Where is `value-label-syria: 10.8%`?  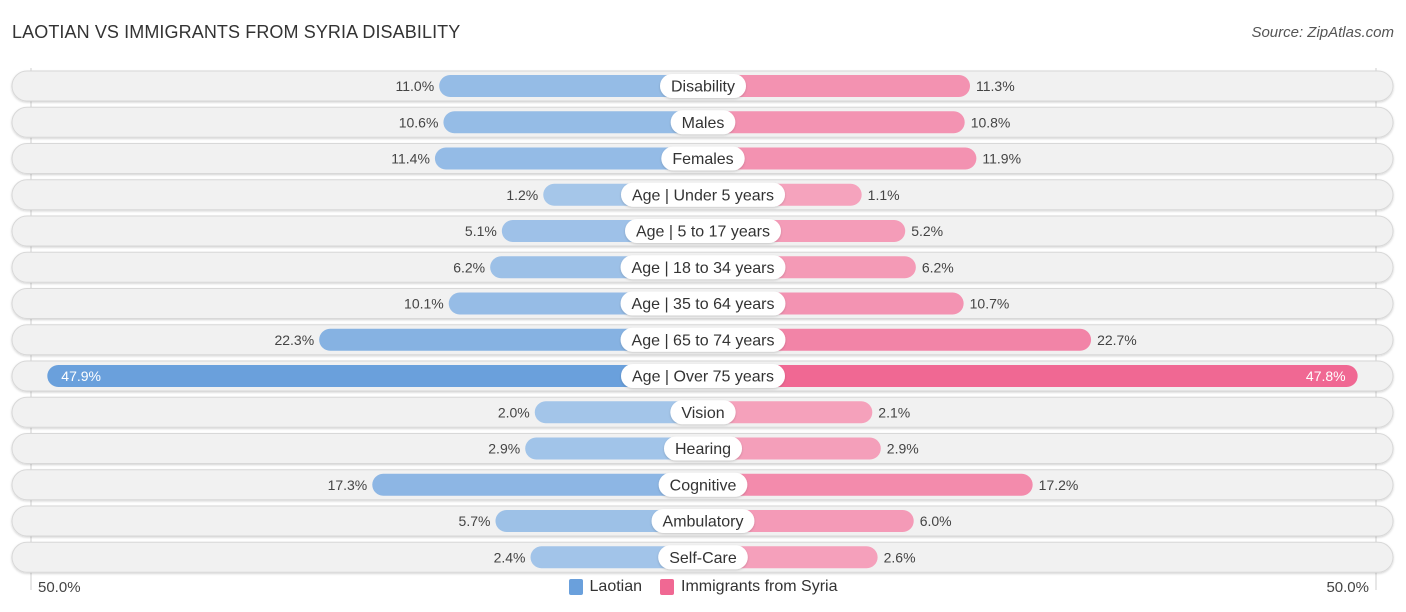
value-label-syria: 10.8% is located at coordinates (991, 122).